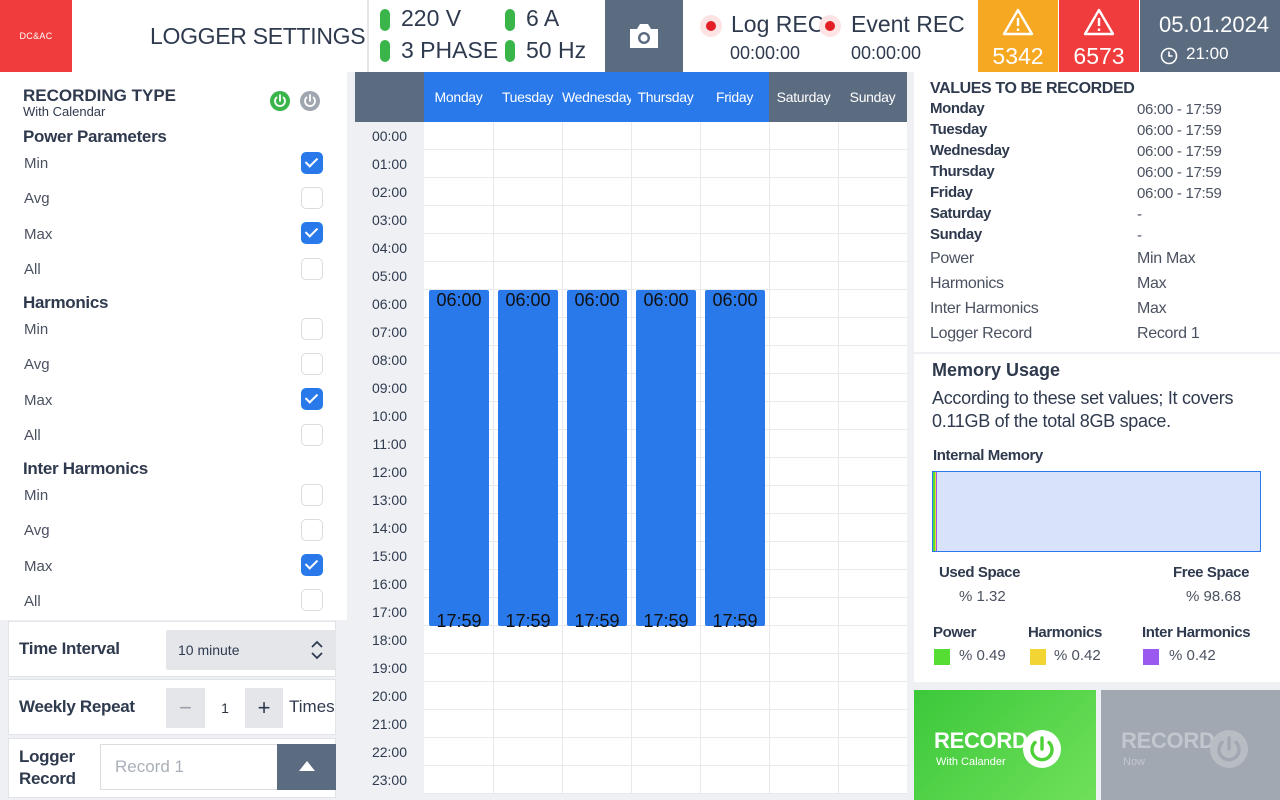  I want to click on day-header-wednesday: Wednesday, so click(597, 97).